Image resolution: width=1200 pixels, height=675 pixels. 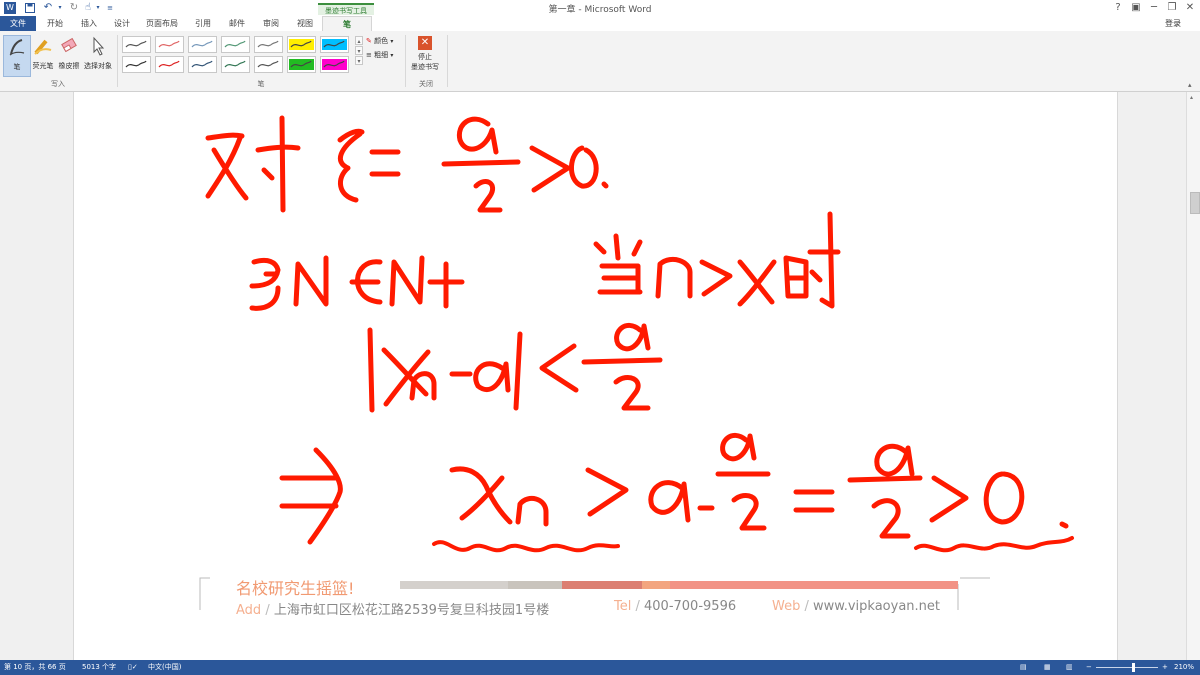 What do you see at coordinates (690, 606) in the screenshot?
I see `phone-value: 400-700-9596` at bounding box center [690, 606].